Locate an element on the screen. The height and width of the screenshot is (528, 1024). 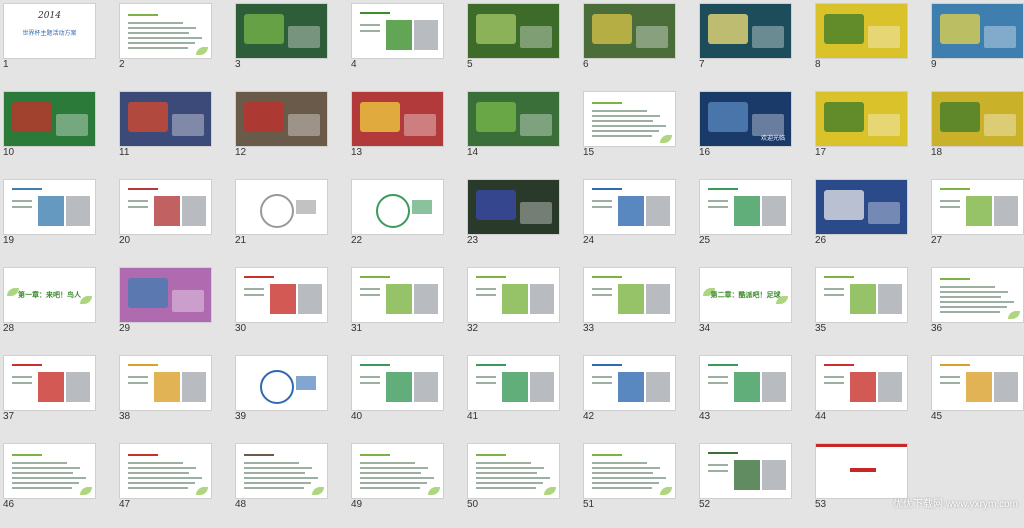
diagram-circle is located at coordinates (277, 387).